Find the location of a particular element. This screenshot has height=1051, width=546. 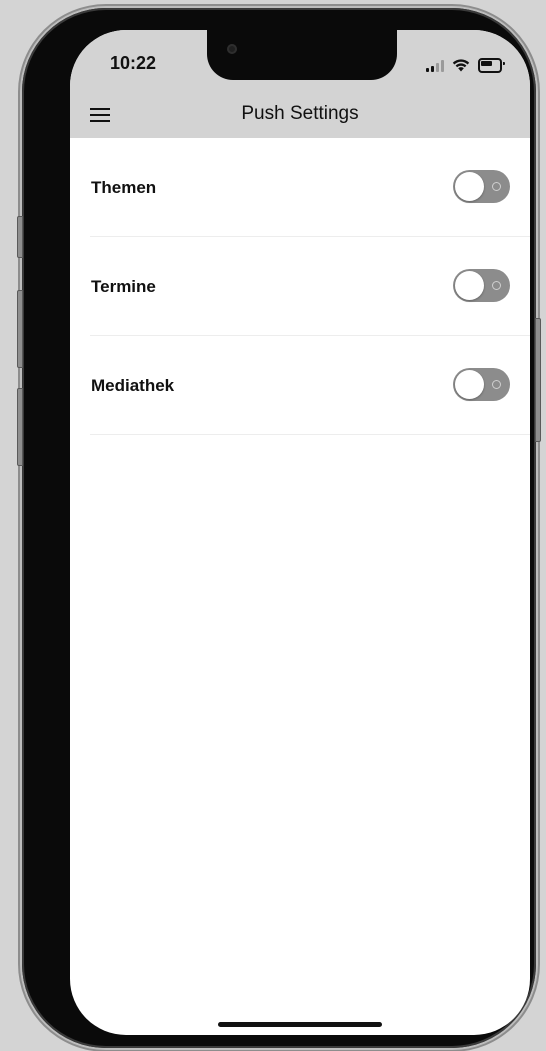

status-icons is located at coordinates (465, 65).